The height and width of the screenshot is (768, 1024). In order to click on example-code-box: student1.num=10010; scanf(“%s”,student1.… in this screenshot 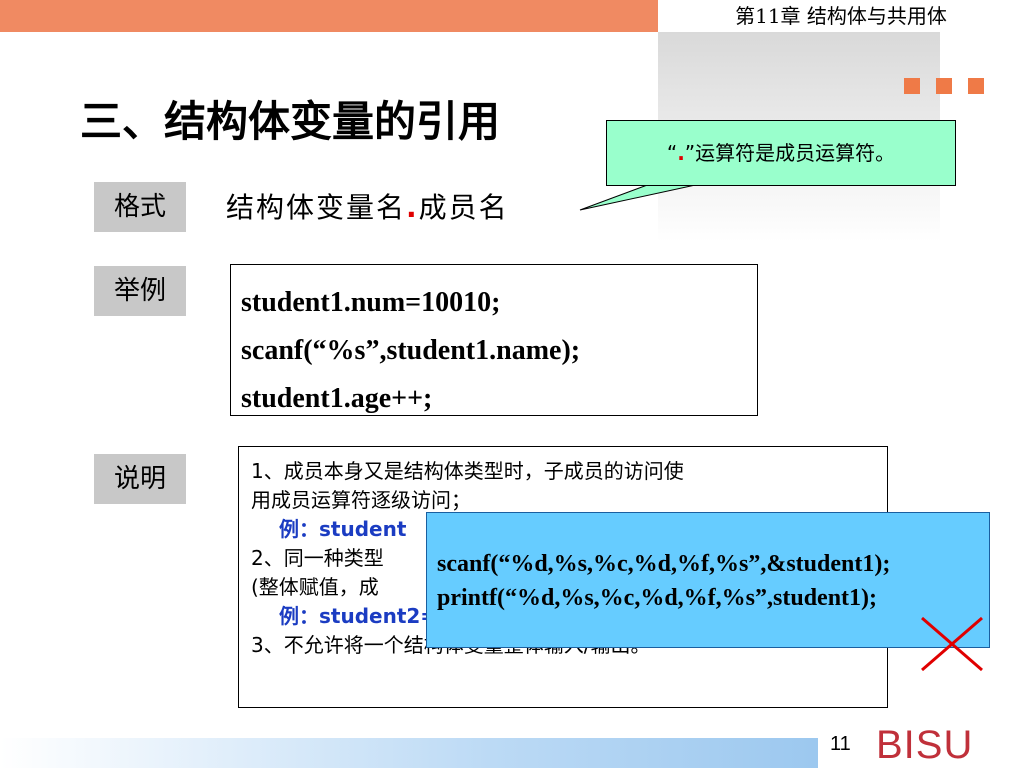, I will do `click(494, 340)`.